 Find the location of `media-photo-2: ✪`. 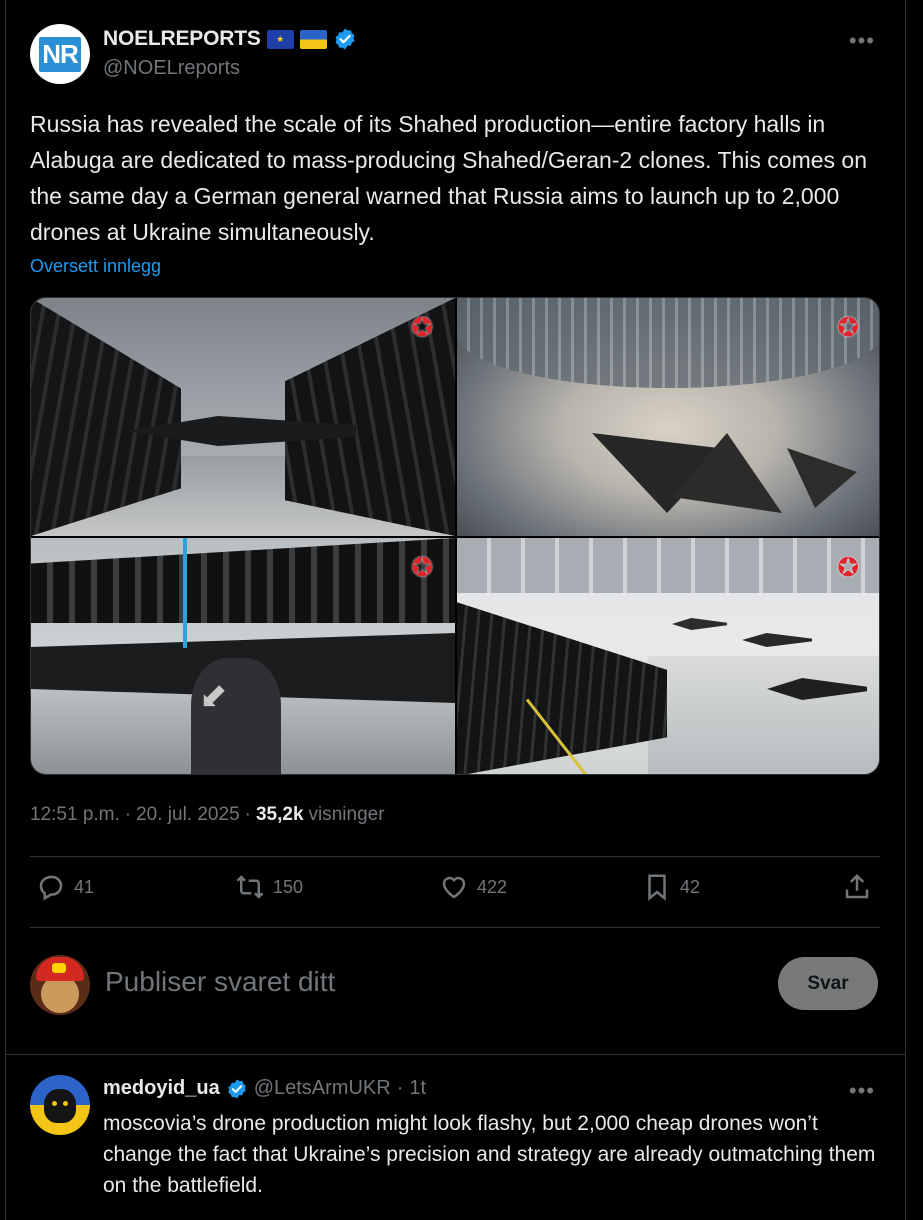

media-photo-2: ✪ is located at coordinates (668, 417).